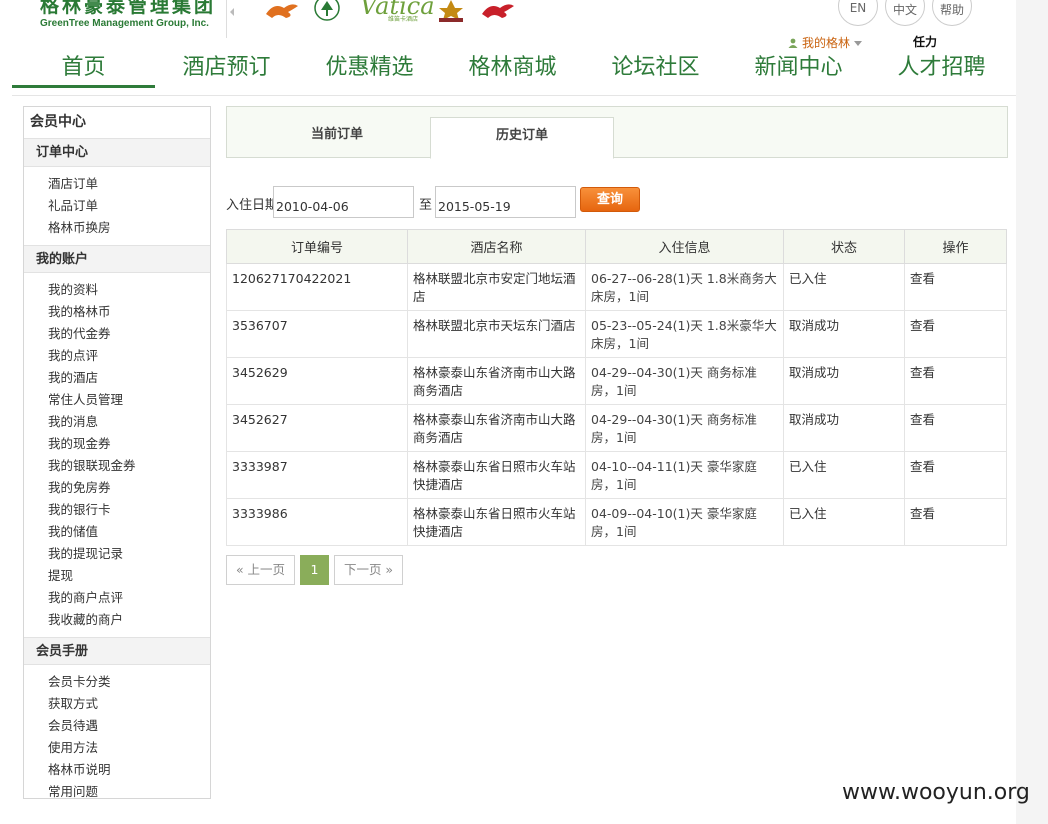  Describe the element at coordinates (844, 522) in the screenshot. I see `order-status: 已入住` at that location.